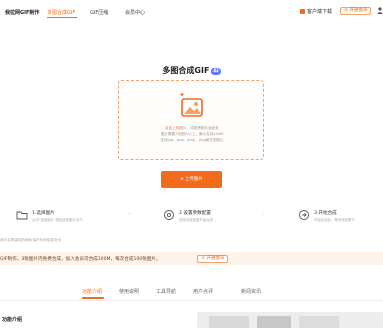  Describe the element at coordinates (302, 11) in the screenshot. I see `download-icon` at that location.